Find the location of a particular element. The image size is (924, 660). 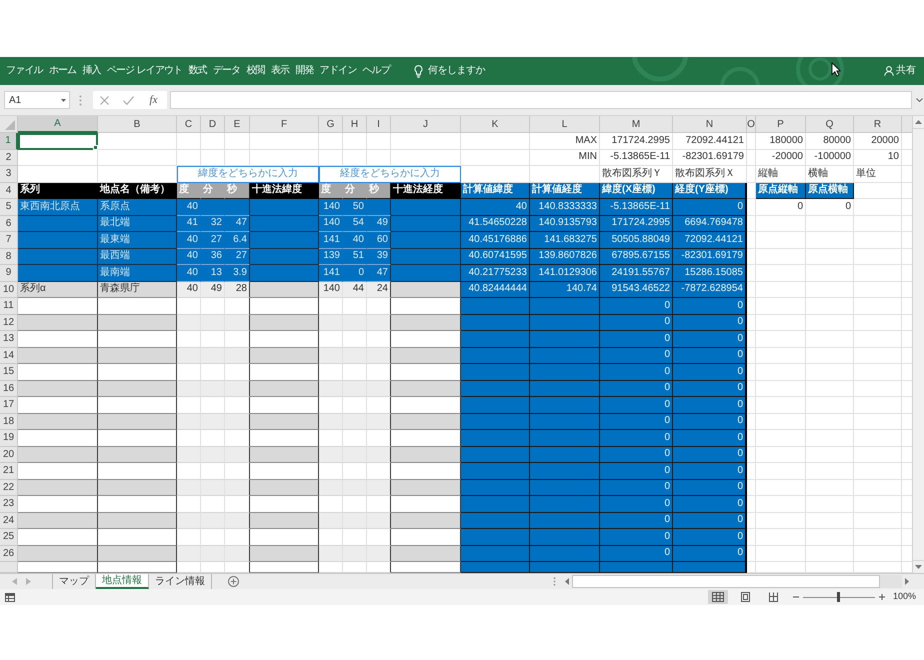

column-header: L is located at coordinates (565, 124).